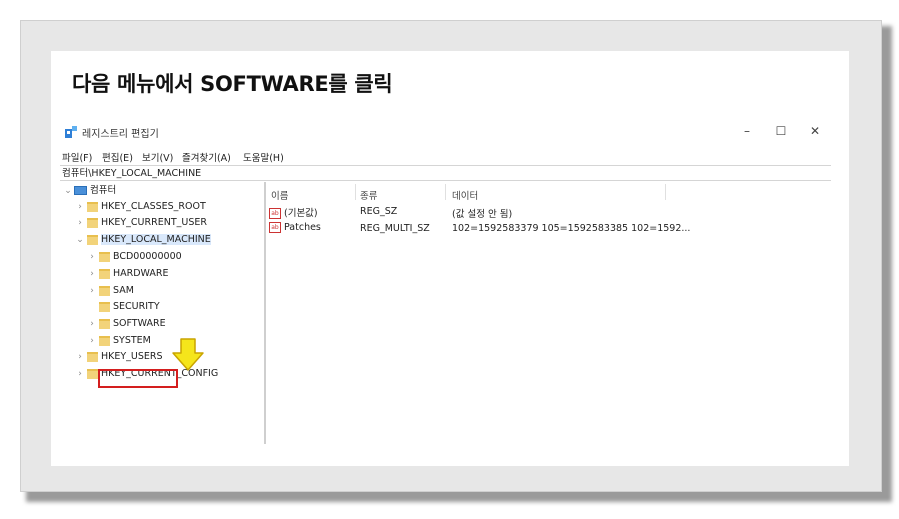 This screenshot has width=899, height=519. I want to click on address-bar: 컴퓨터\HKEY_LOCAL_MACHINE, so click(445, 173).